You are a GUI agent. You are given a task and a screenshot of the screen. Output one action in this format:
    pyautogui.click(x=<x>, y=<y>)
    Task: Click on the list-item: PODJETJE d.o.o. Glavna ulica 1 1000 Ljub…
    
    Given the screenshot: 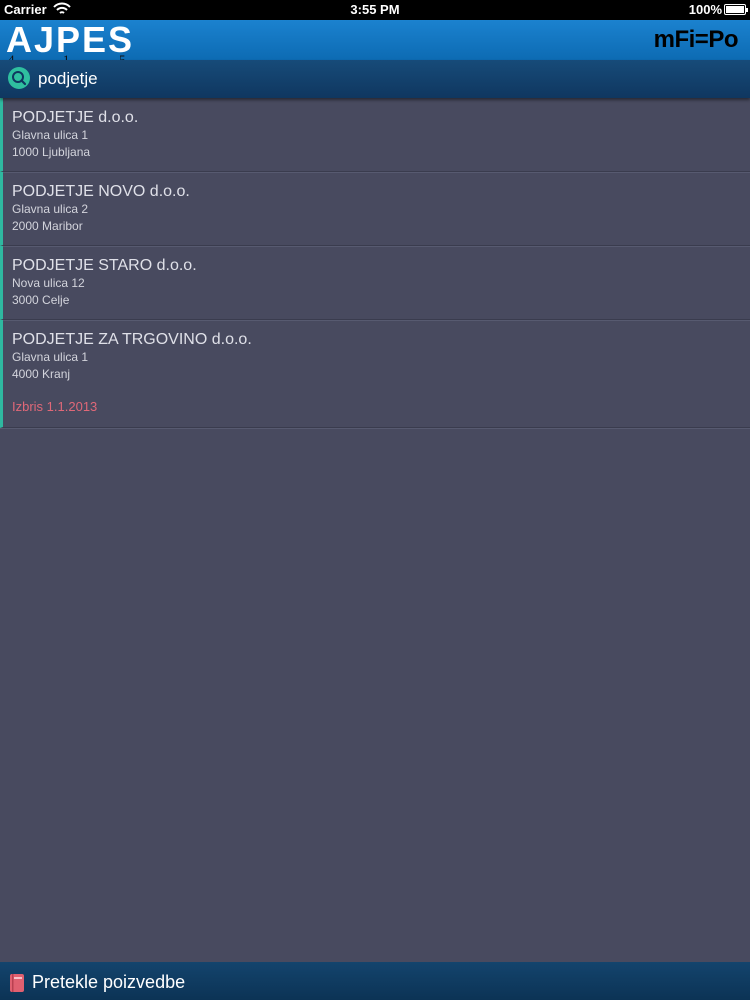 What is the action you would take?
    pyautogui.click(x=375, y=135)
    